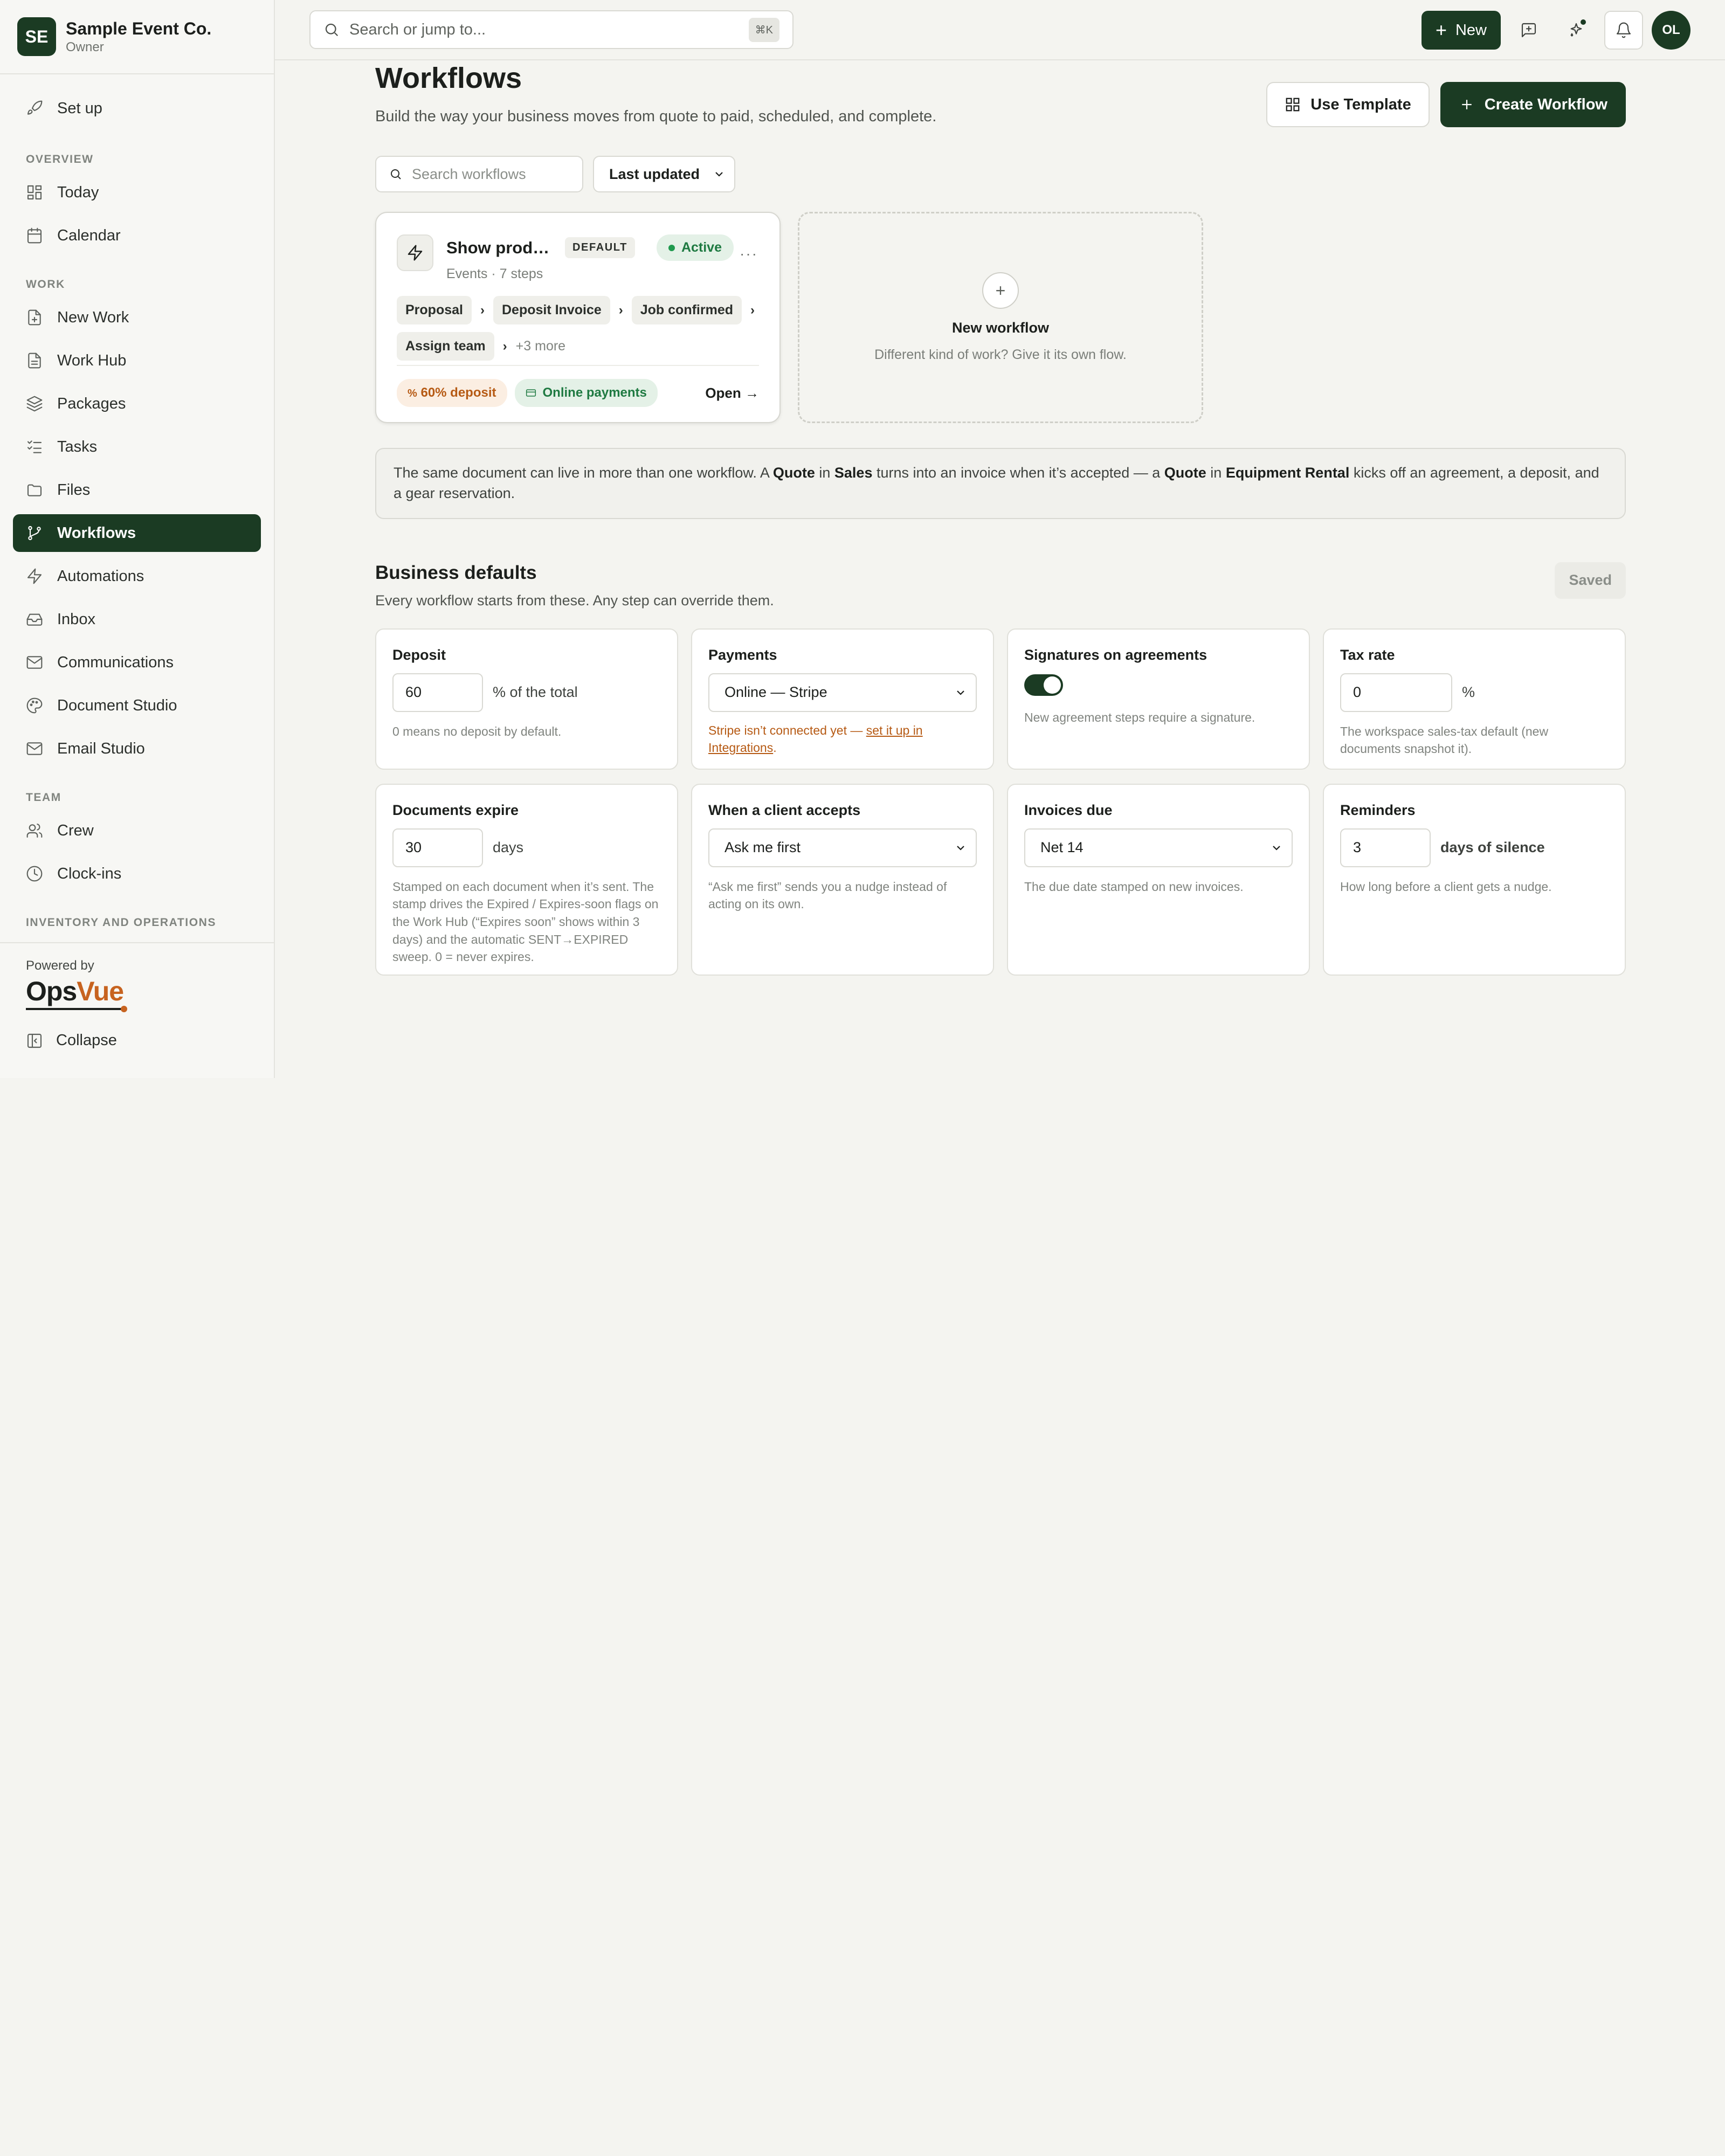  I want to click on reminders-suffix: days of silence, so click(1492, 847).